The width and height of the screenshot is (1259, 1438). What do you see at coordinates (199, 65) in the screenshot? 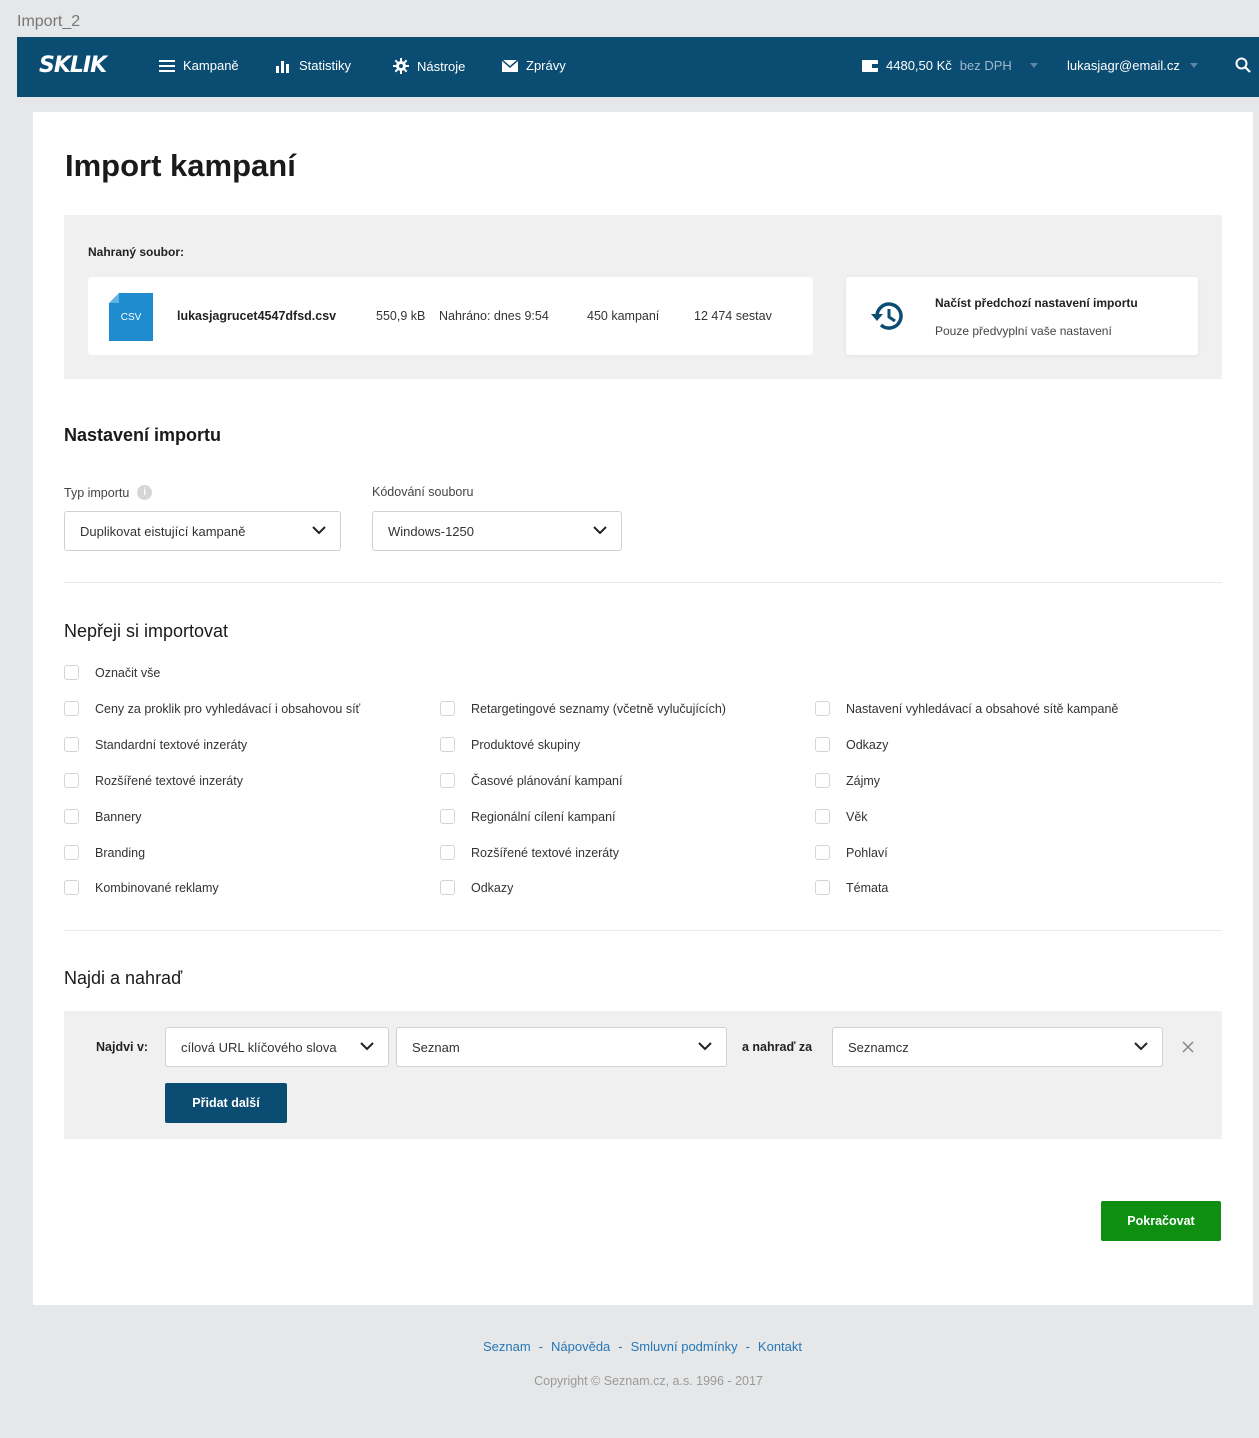
I see `nav-item-kampane: Kampaně` at bounding box center [199, 65].